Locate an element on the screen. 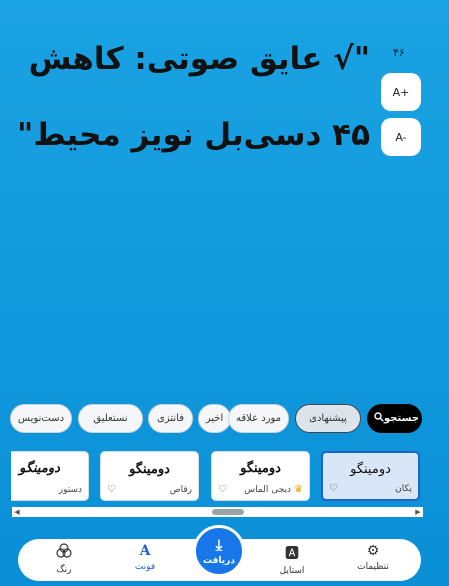 The width and height of the screenshot is (449, 586). decrease-size-button: A- is located at coordinates (401, 137).